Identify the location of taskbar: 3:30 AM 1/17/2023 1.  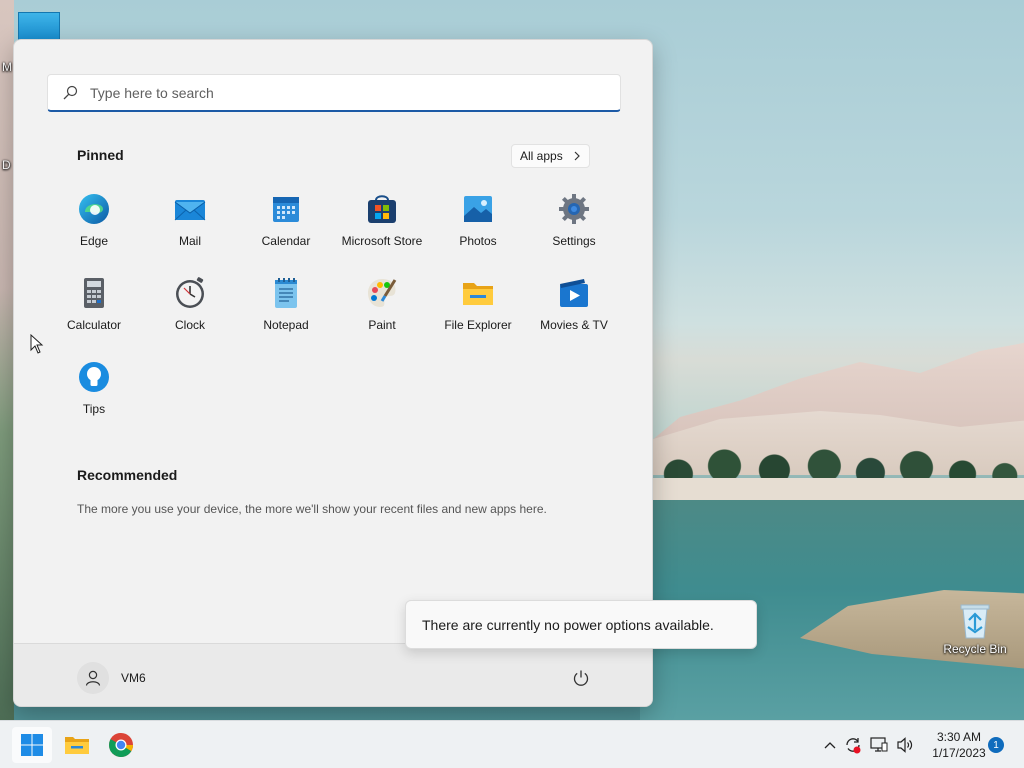
(512, 744).